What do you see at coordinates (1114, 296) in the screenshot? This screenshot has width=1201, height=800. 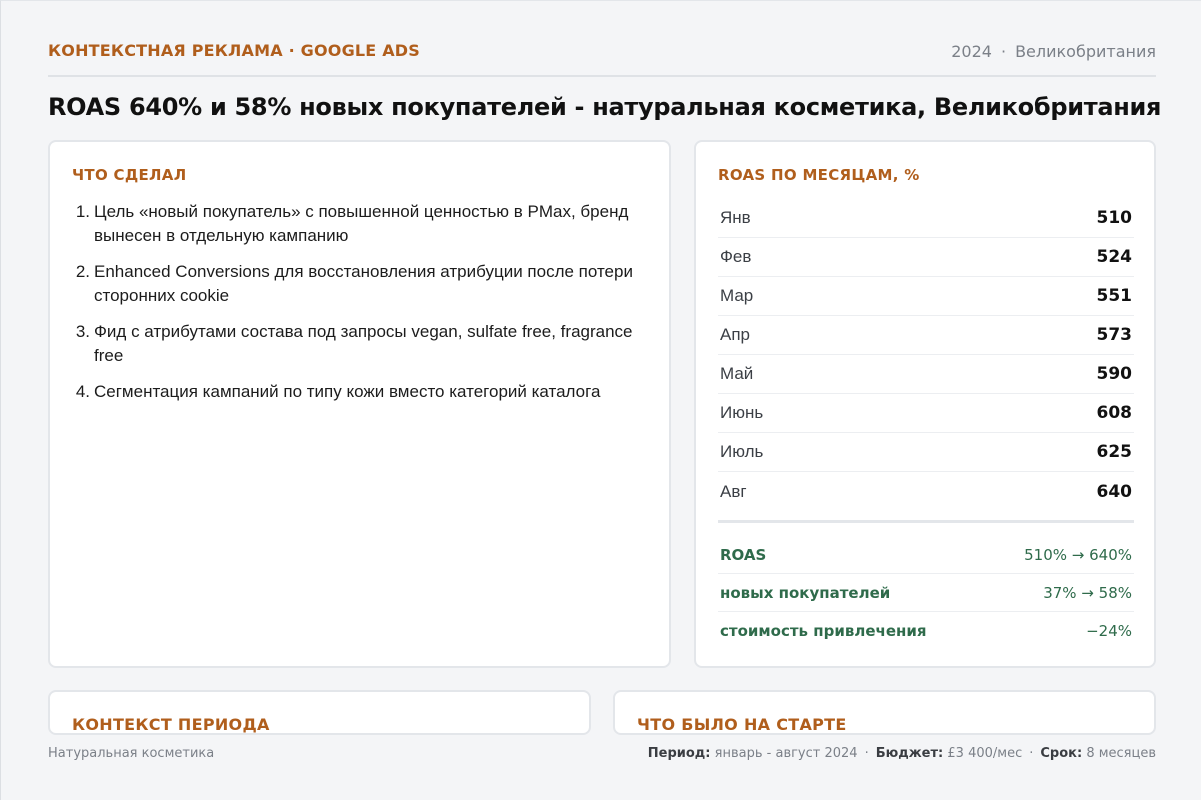 I see `month-value: 551` at bounding box center [1114, 296].